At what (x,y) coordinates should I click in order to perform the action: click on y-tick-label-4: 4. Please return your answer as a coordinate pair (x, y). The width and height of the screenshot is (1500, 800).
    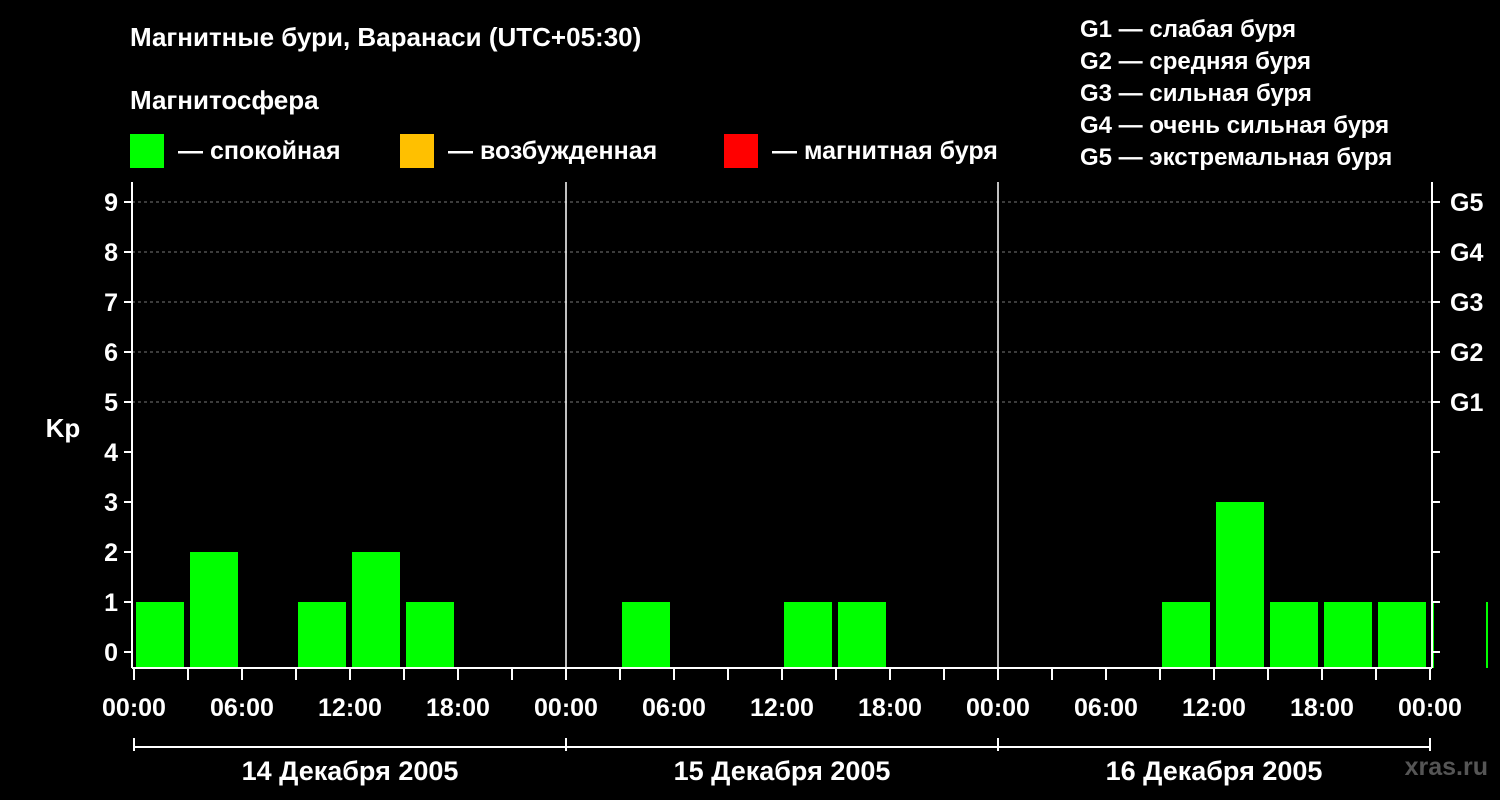
    Looking at the image, I should click on (111, 453).